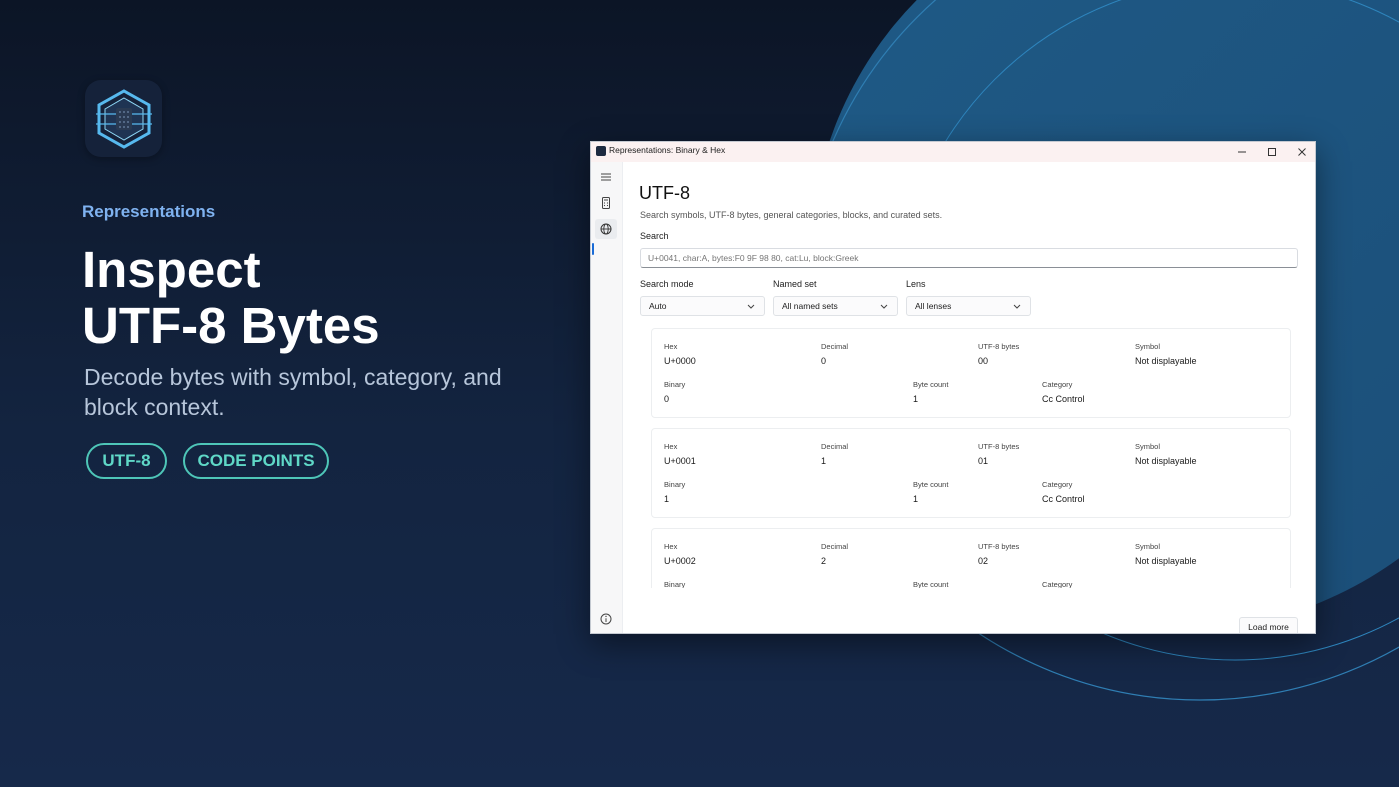 This screenshot has height=787, width=1399. Describe the element at coordinates (795, 284) in the screenshot. I see `named-set-label: Named set` at that location.